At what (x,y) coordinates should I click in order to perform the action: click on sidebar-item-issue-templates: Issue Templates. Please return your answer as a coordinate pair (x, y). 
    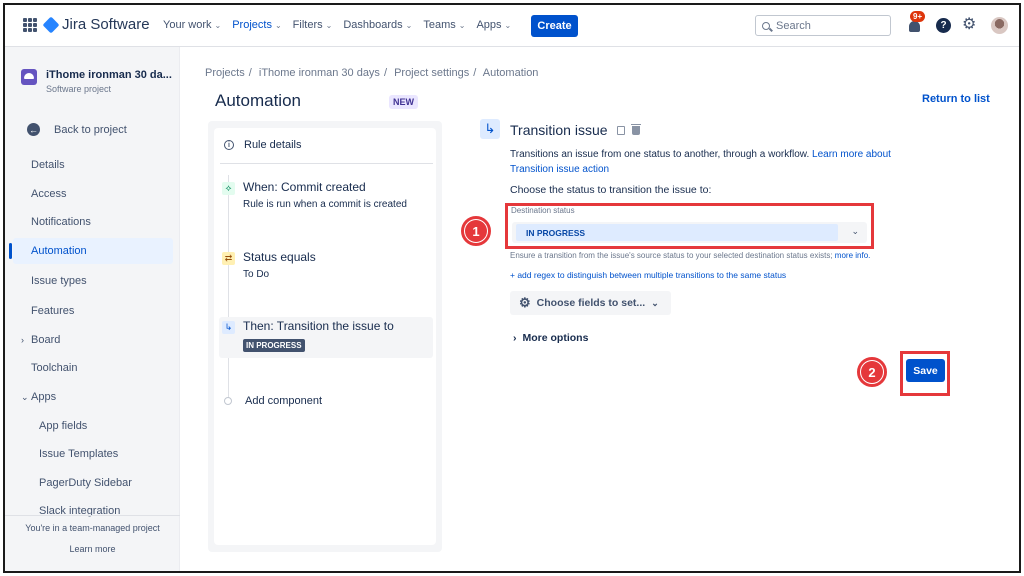
    Looking at the image, I should click on (93, 454).